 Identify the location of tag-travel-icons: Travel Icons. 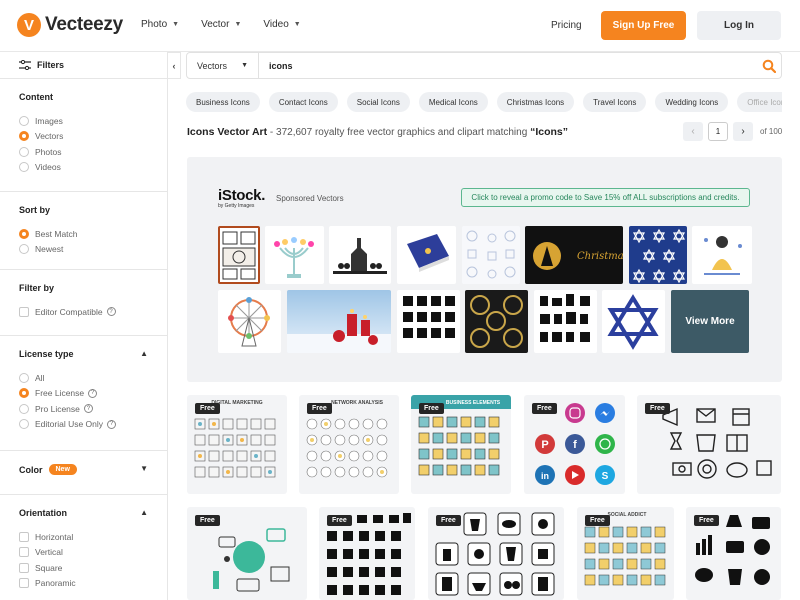
(615, 102).